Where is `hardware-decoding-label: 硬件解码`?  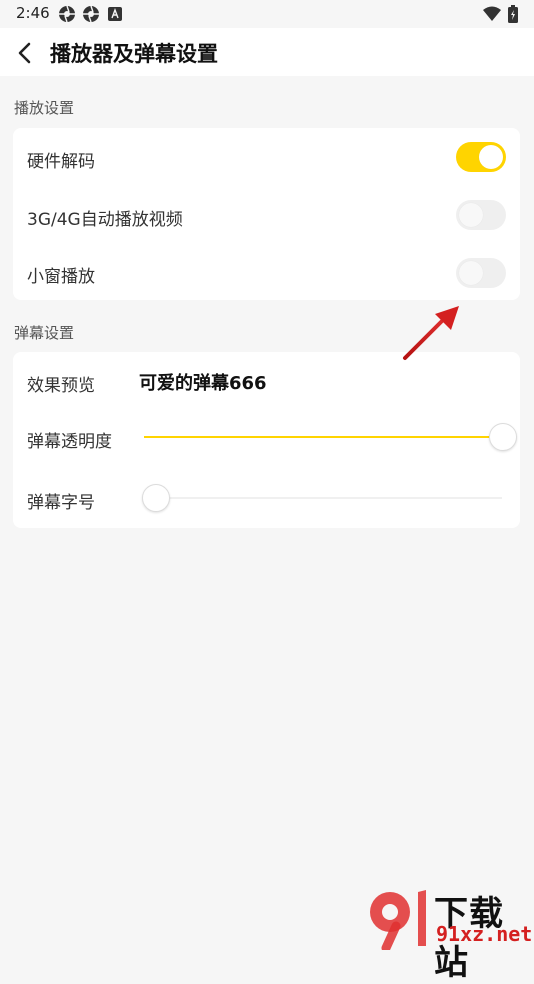 hardware-decoding-label: 硬件解码 is located at coordinates (61, 162).